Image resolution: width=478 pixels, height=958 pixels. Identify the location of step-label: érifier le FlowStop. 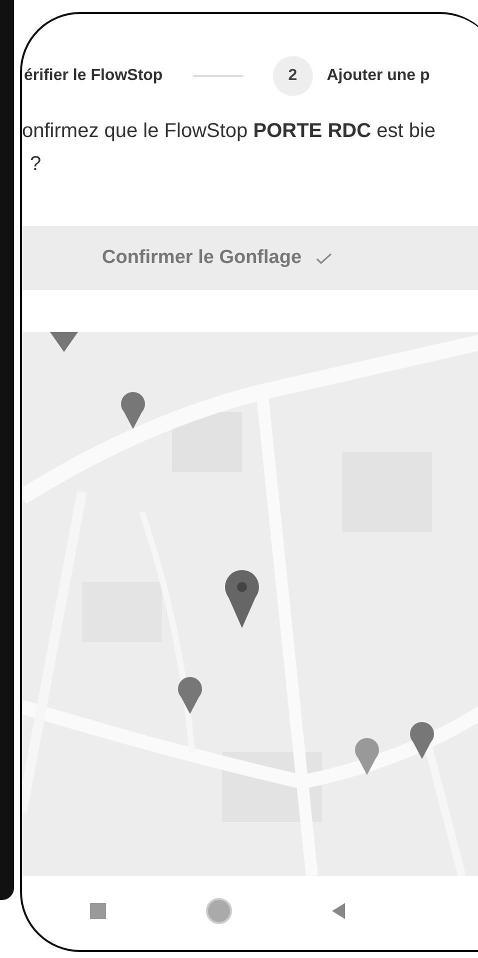
(93, 76).